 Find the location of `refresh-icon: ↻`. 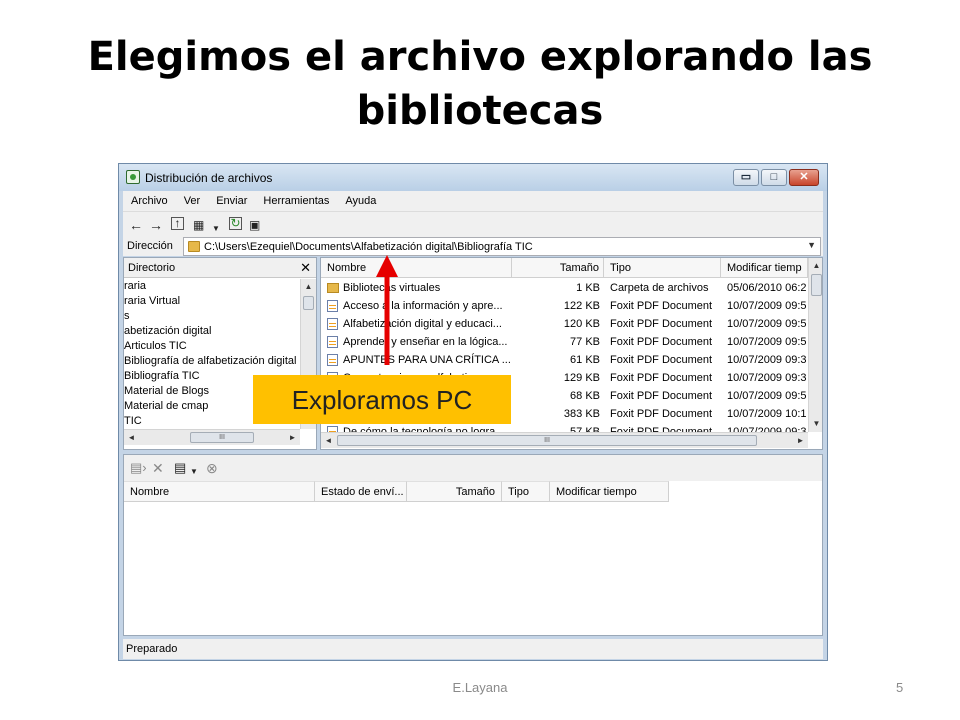

refresh-icon: ↻ is located at coordinates (235, 223).